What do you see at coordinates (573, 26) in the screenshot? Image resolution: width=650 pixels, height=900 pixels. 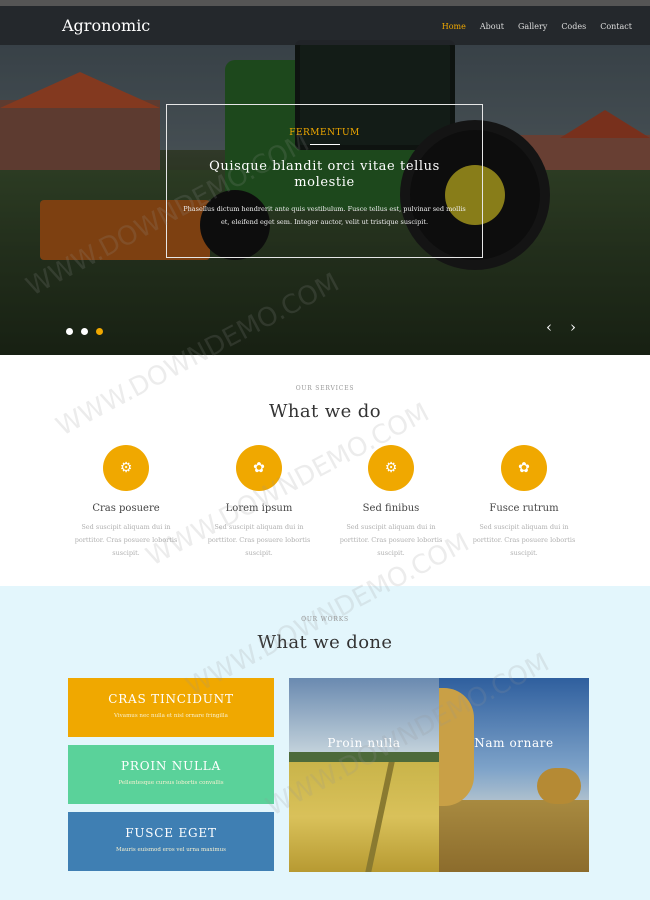 I see `nav-codes: Codes` at bounding box center [573, 26].